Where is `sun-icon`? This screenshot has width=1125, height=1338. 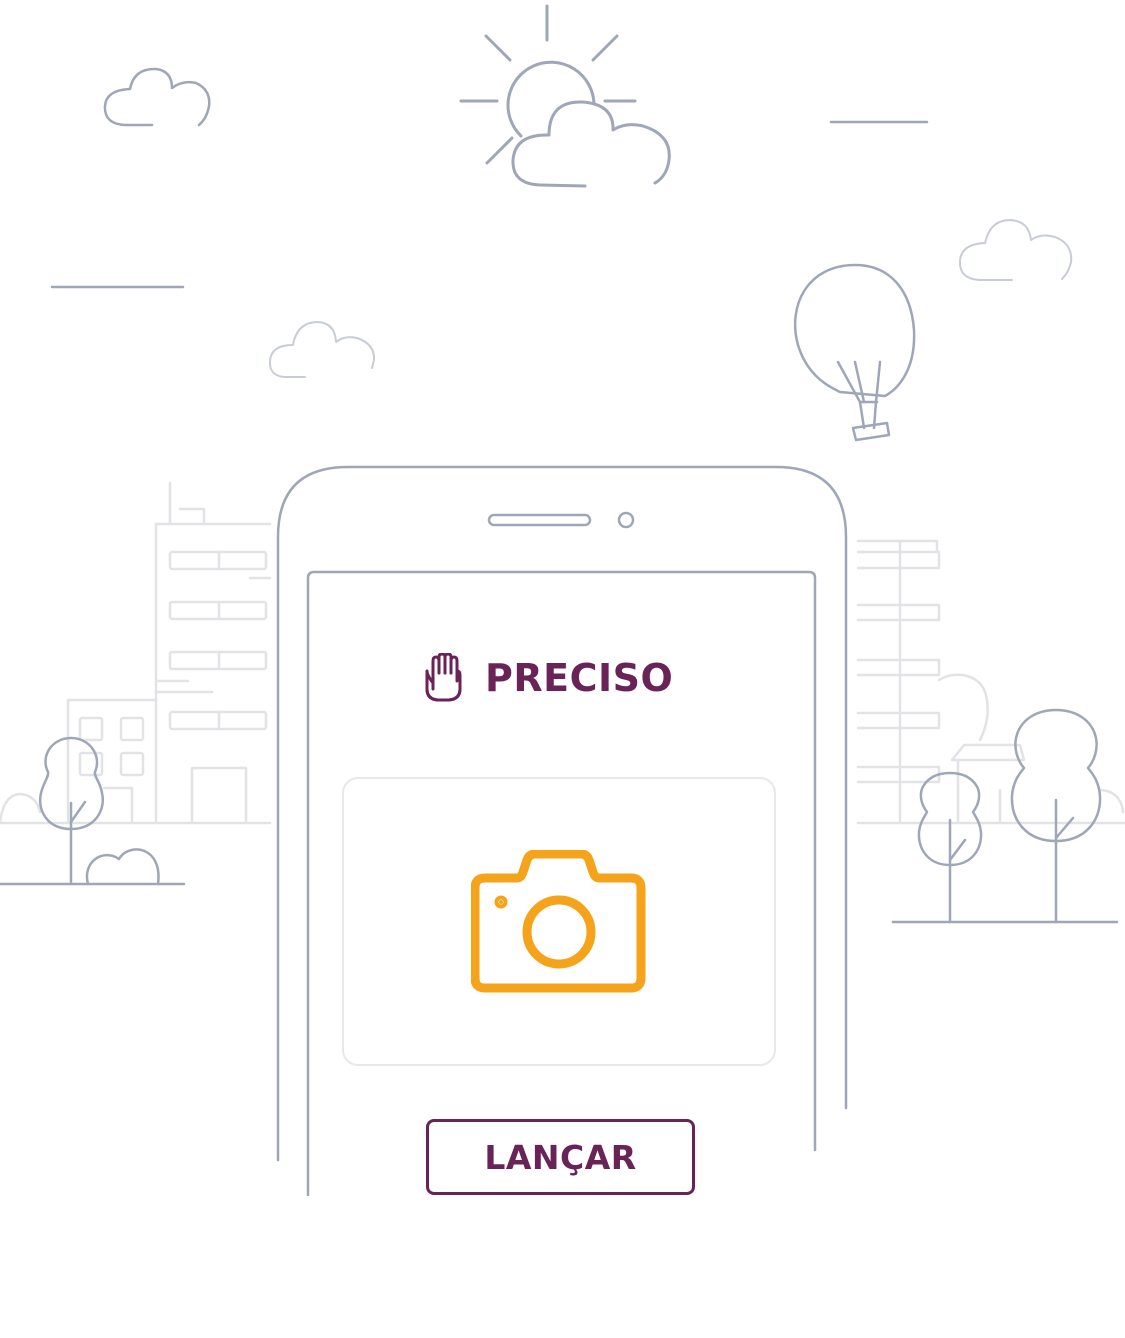
sun-icon is located at coordinates (548, 84).